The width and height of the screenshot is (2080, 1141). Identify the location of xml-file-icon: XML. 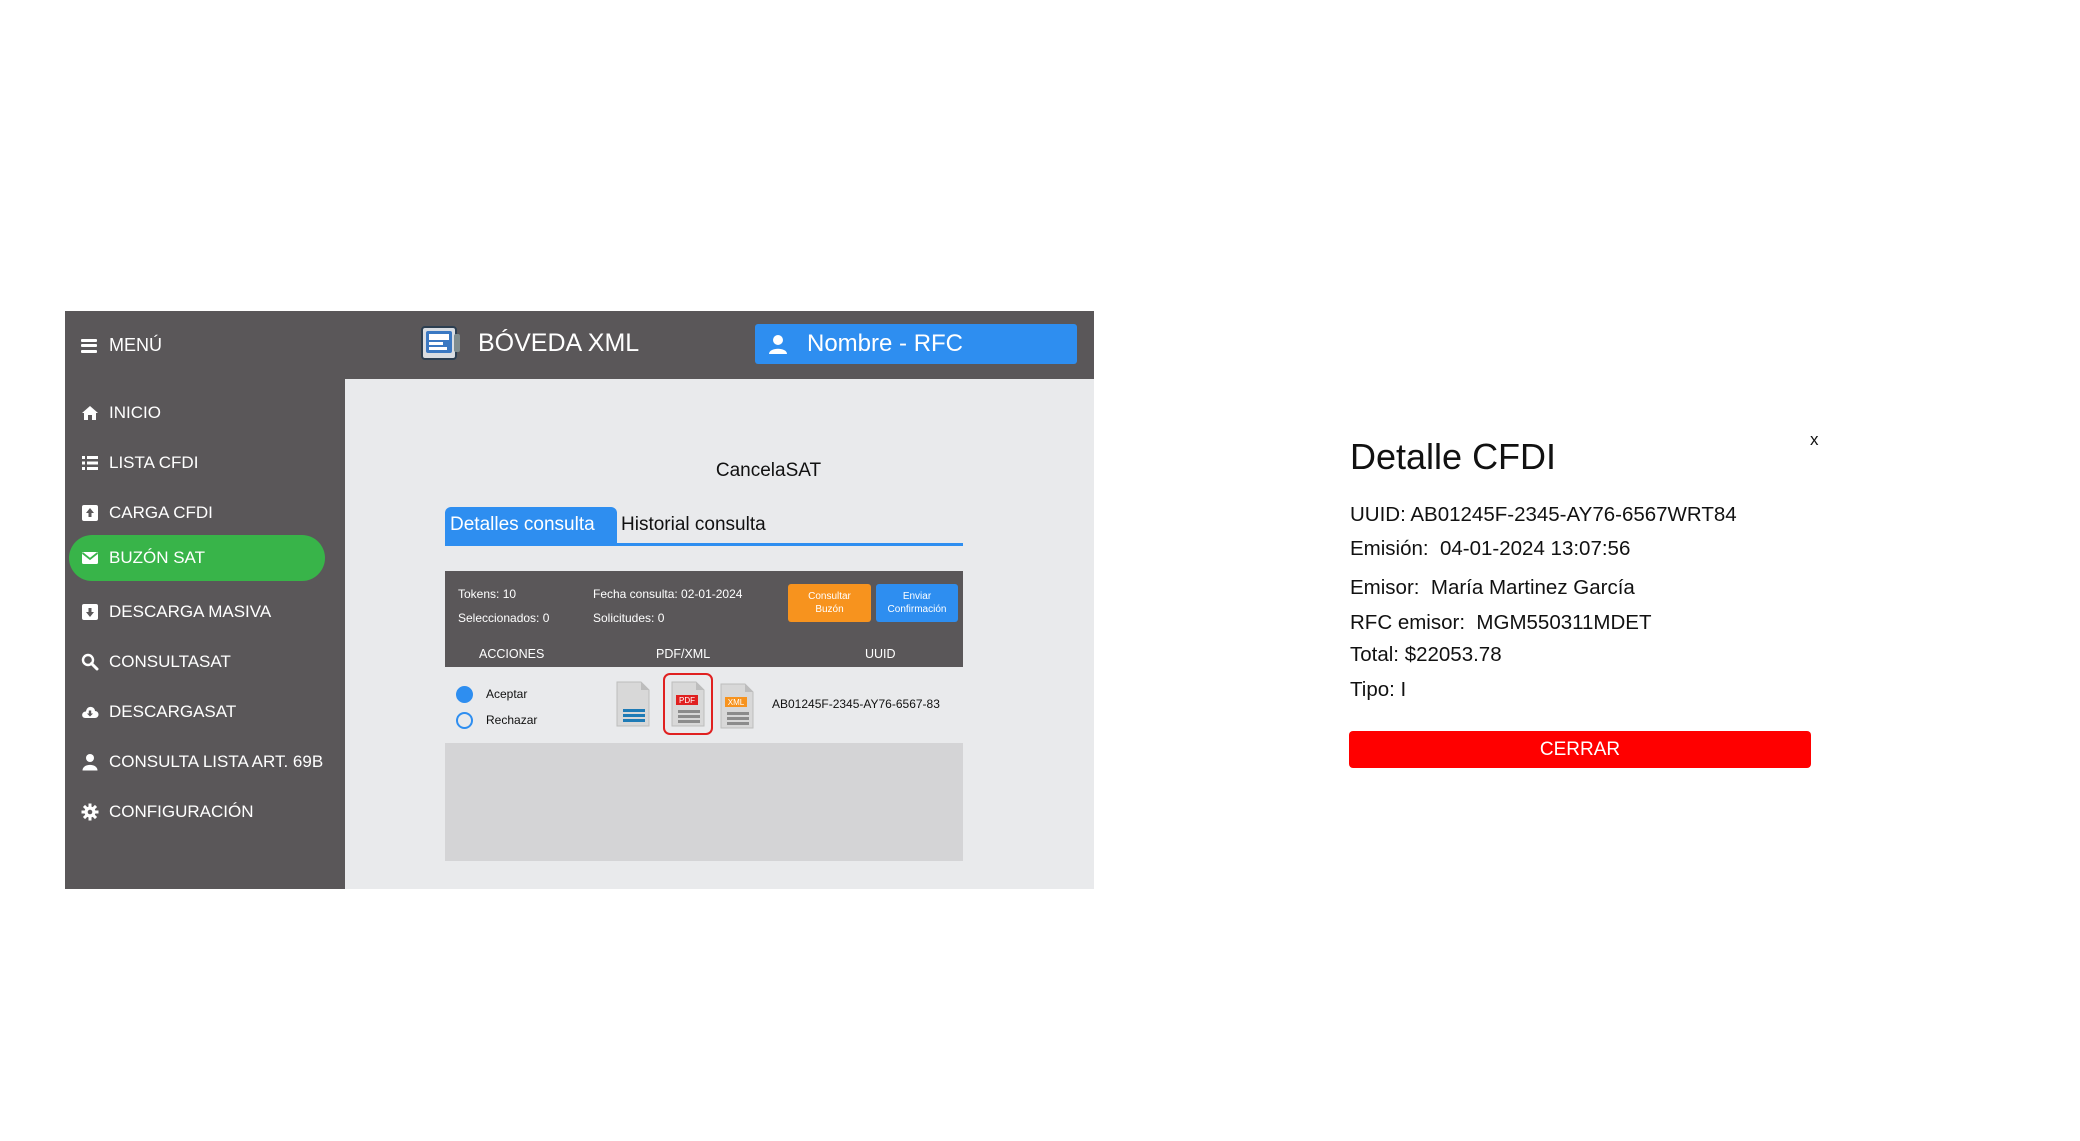
(737, 706).